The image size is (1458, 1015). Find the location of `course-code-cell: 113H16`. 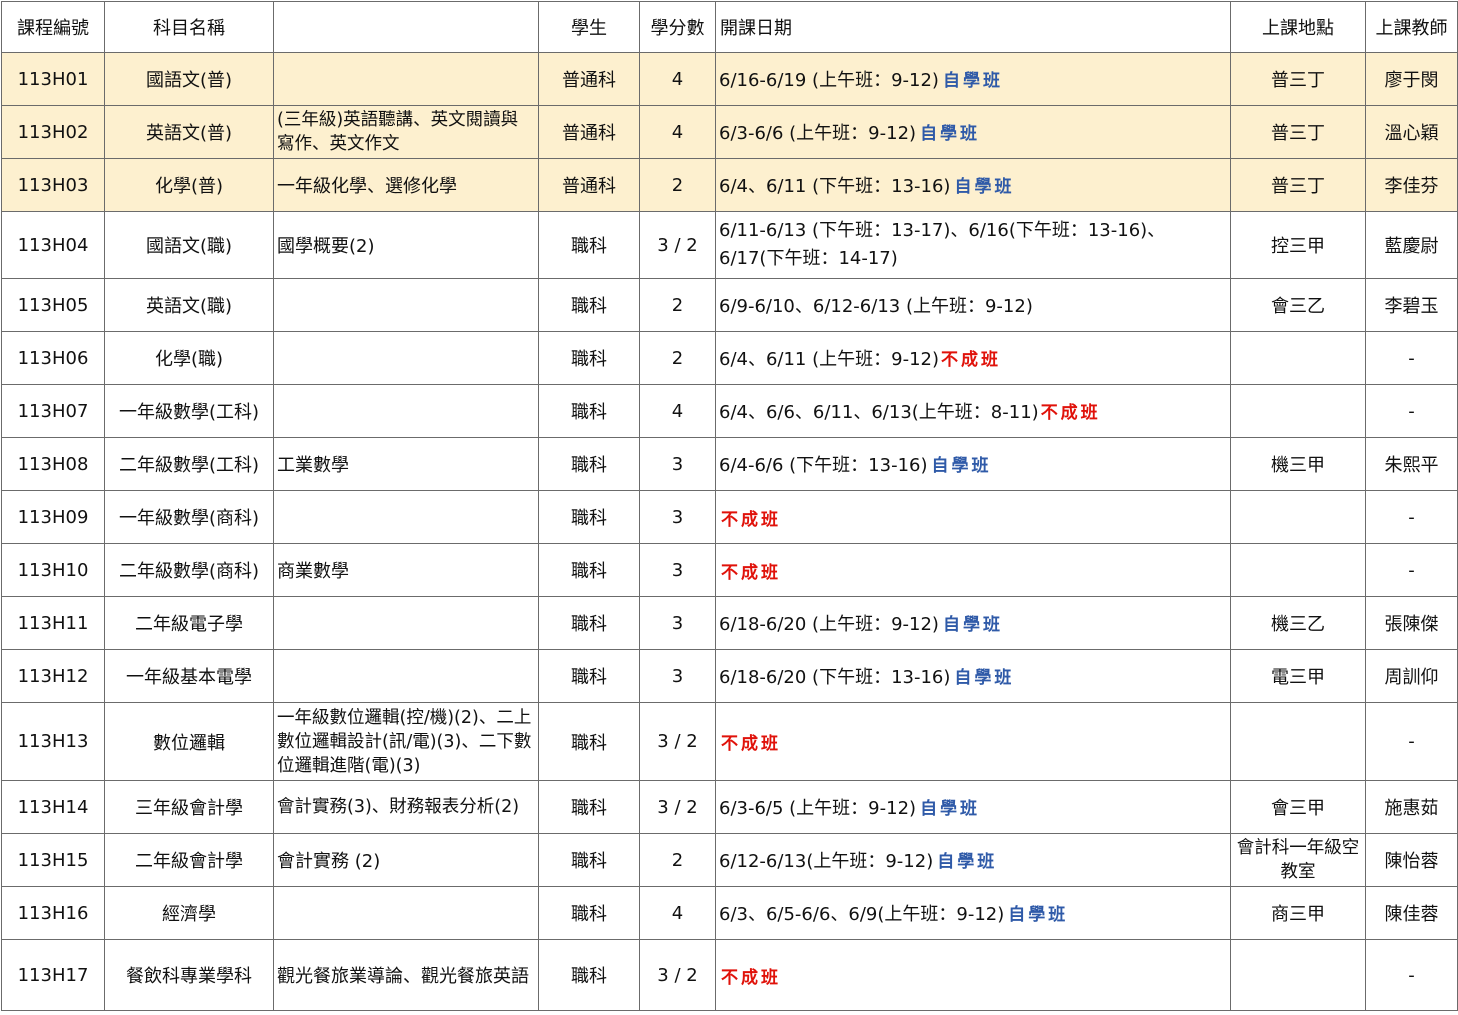

course-code-cell: 113H16 is located at coordinates (53, 913).